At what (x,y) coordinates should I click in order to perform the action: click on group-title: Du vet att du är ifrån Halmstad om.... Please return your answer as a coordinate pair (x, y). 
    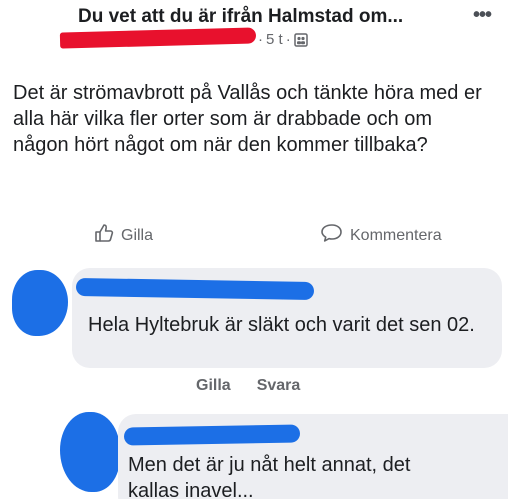
    Looking at the image, I should click on (240, 17).